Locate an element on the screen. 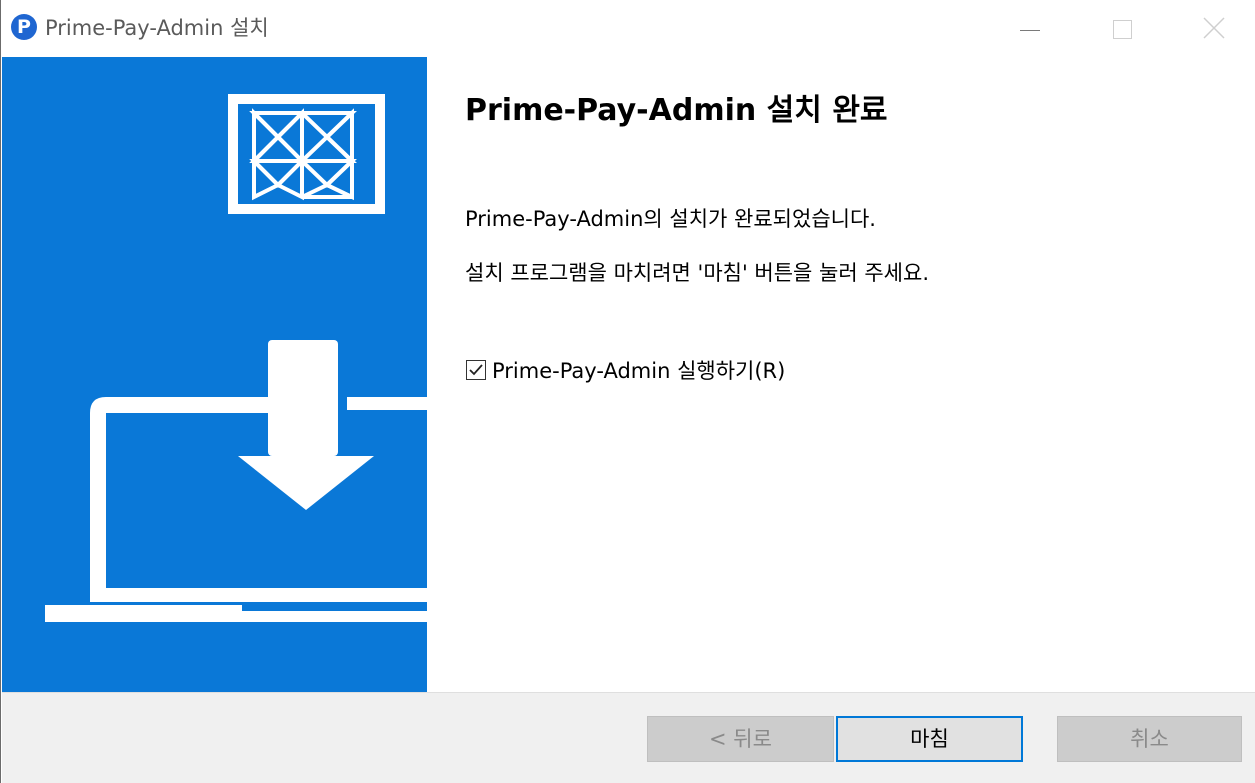 Image resolution: width=1255 pixels, height=783 pixels. instruction-message: 설치 프로그램을 마치려면 '마침' 버튼을 눌러 주세요. is located at coordinates (697, 273).